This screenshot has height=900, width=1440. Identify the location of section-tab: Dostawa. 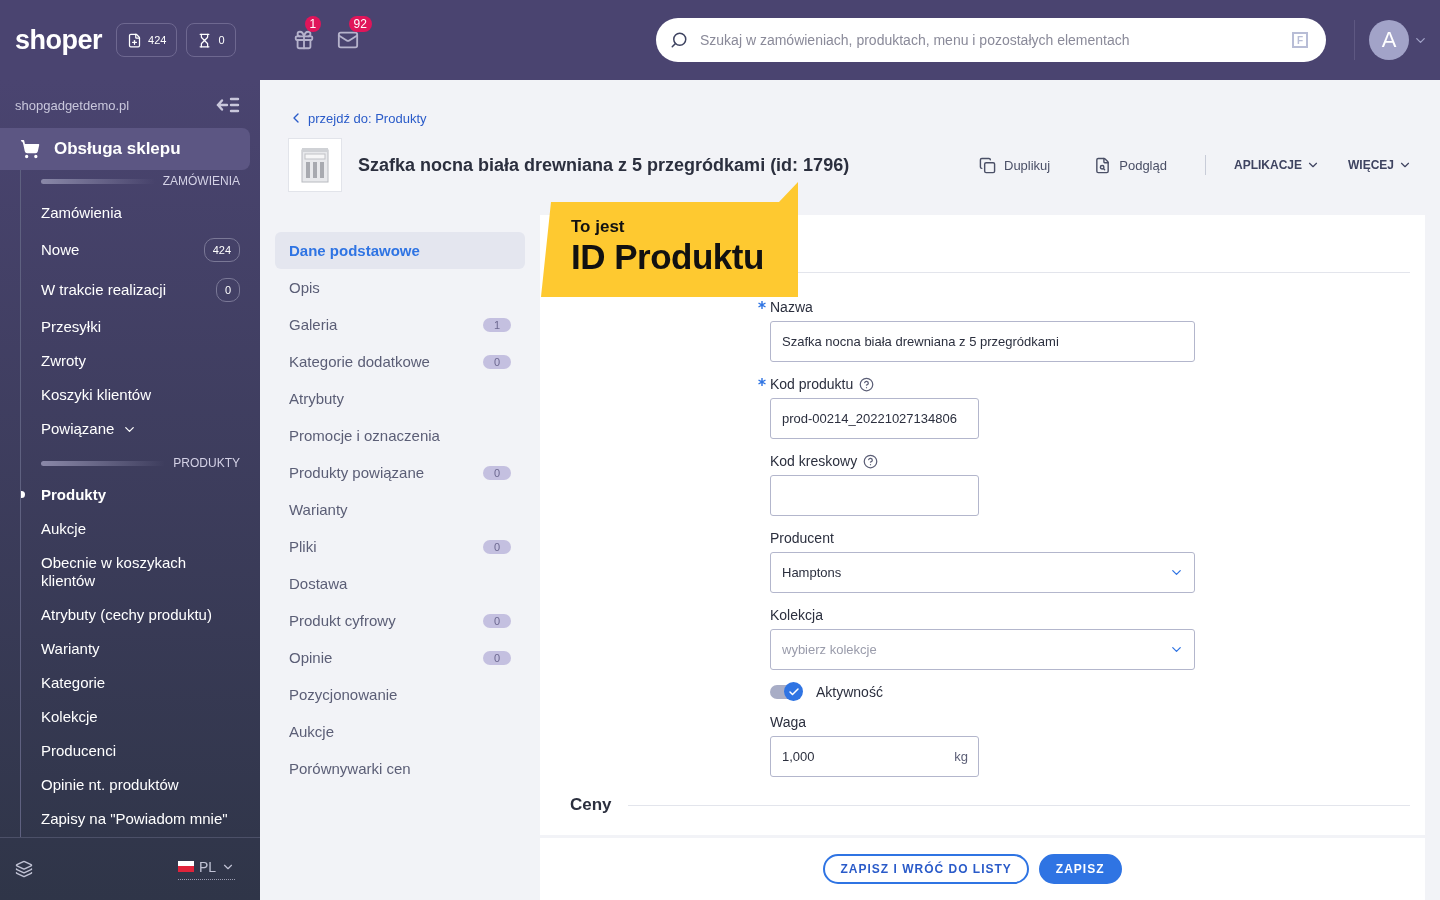
(400, 583).